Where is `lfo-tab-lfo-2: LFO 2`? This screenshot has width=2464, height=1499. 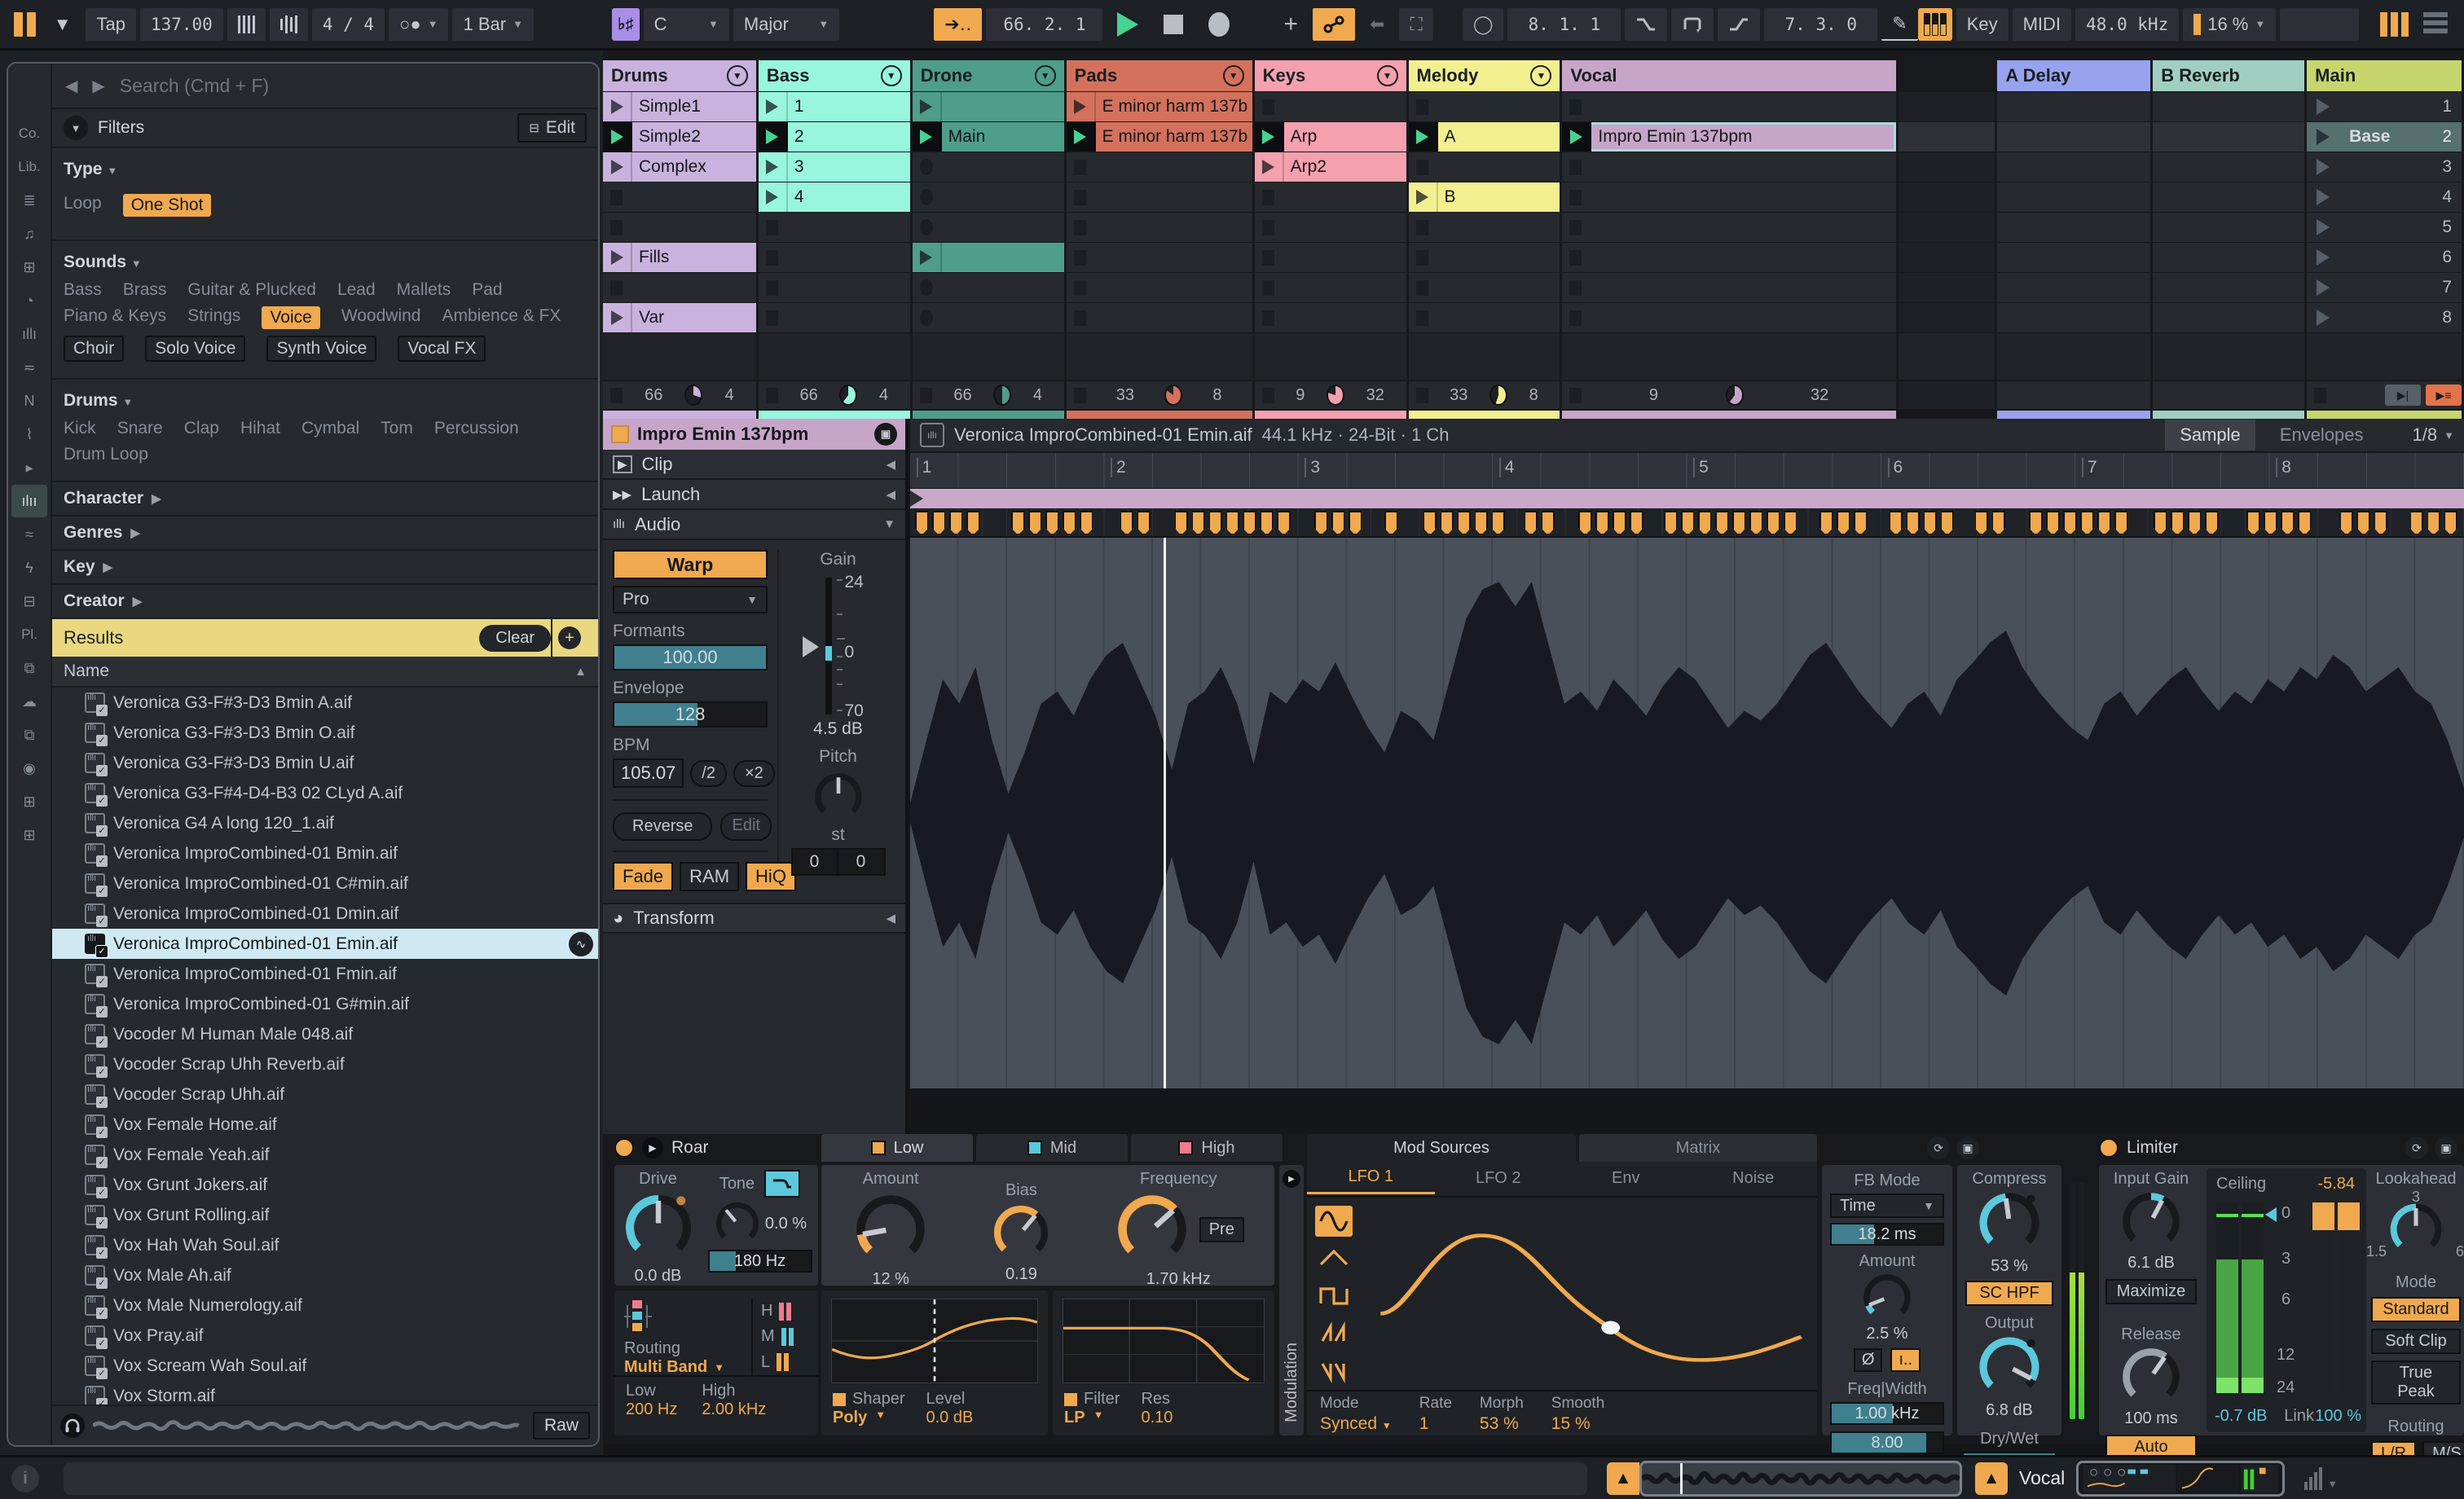
lfo-tab-lfo-2: LFO 2 is located at coordinates (1499, 1178).